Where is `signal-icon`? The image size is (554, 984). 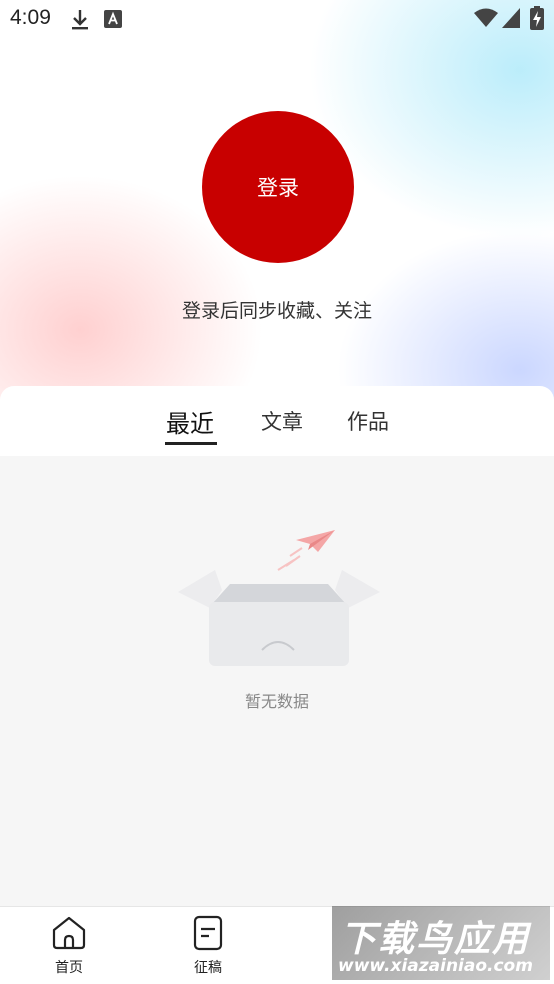
signal-icon is located at coordinates (511, 20).